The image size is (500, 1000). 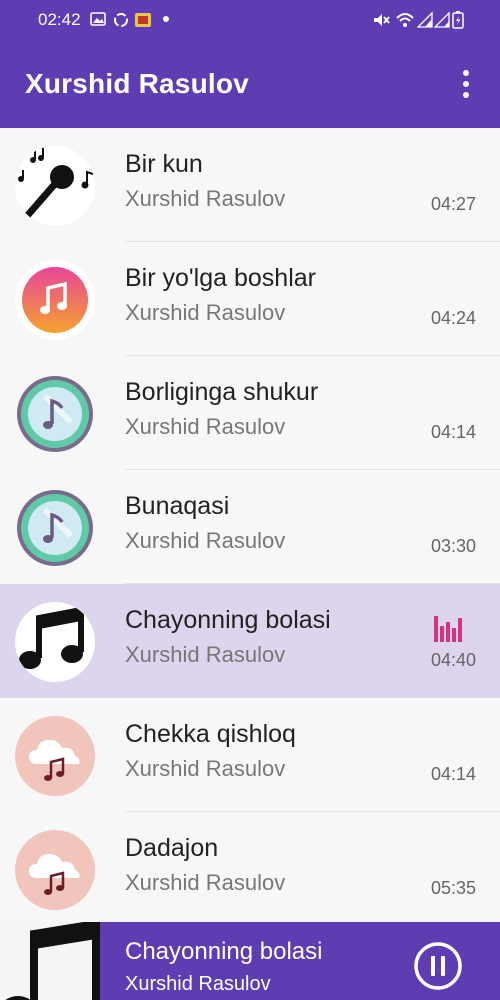 I want to click on pause-icon, so click(x=438, y=966).